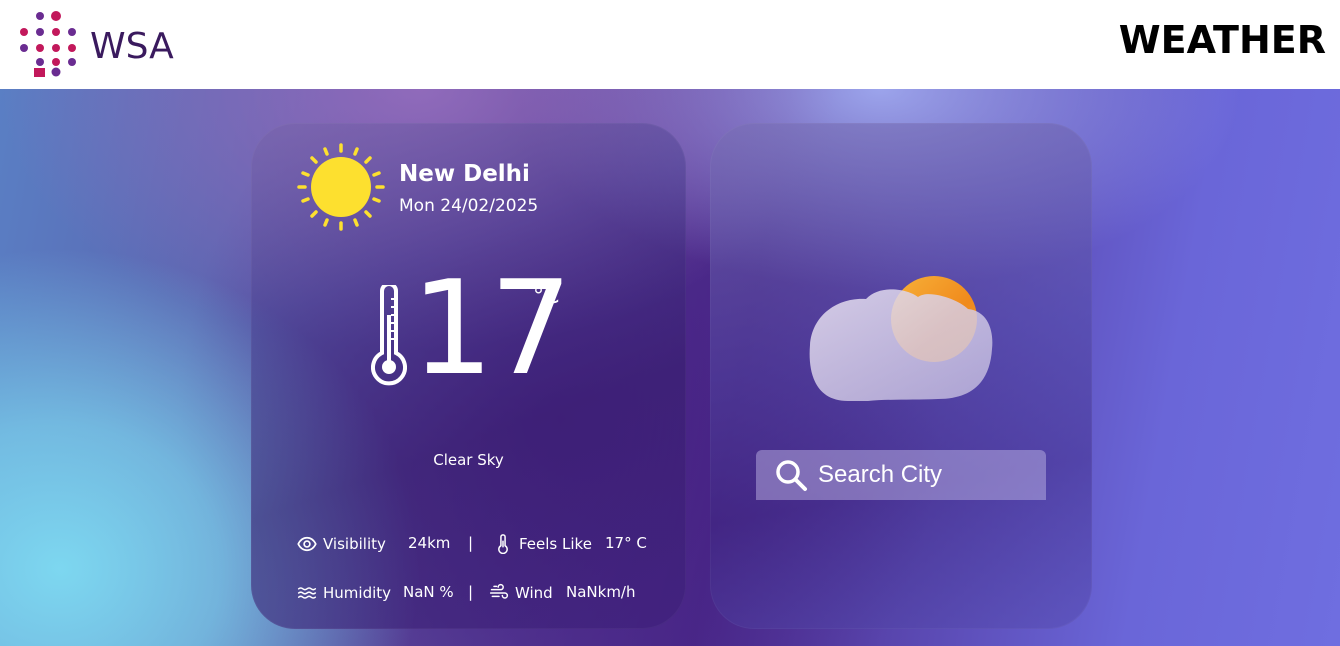  I want to click on search-icon, so click(791, 475).